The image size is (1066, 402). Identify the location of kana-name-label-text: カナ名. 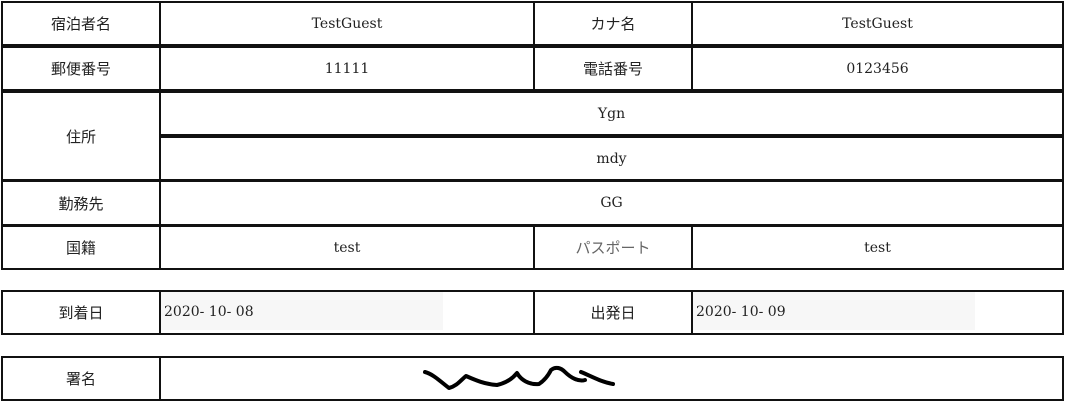
(613, 24).